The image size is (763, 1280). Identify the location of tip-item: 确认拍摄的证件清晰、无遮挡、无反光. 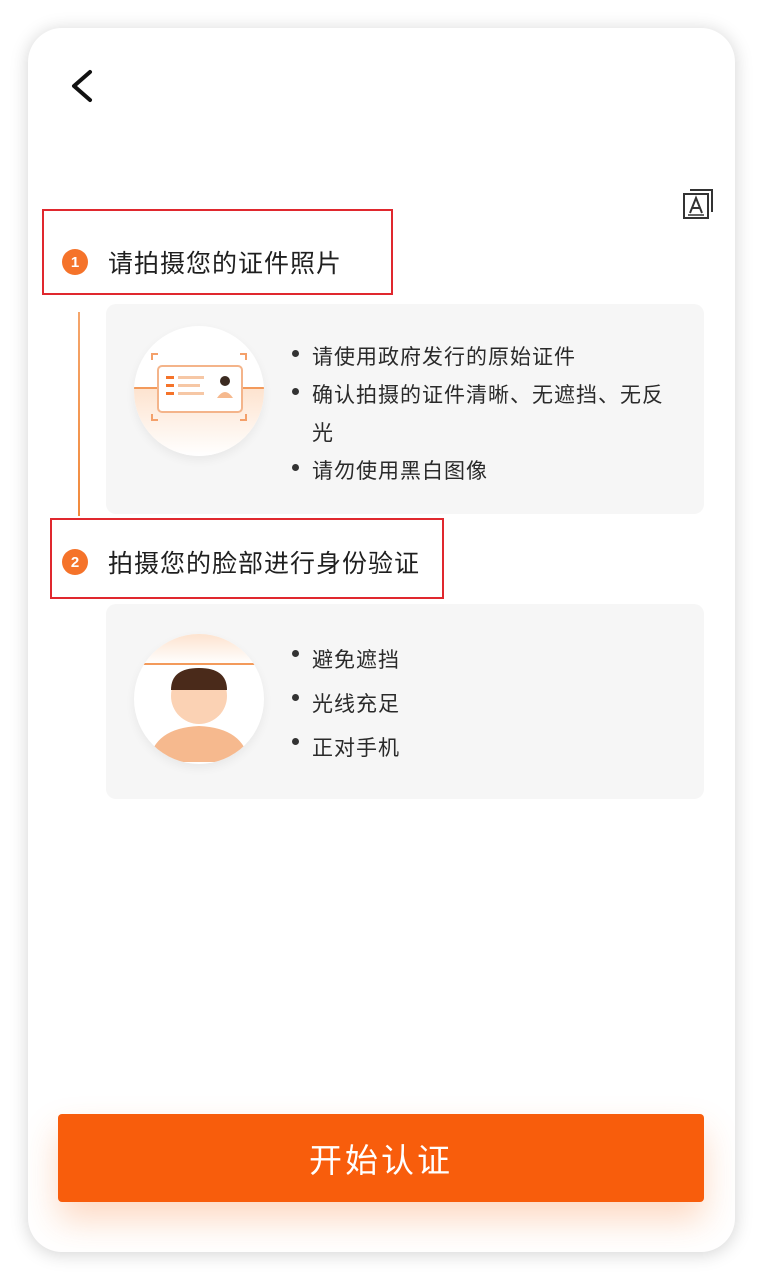
(485, 414).